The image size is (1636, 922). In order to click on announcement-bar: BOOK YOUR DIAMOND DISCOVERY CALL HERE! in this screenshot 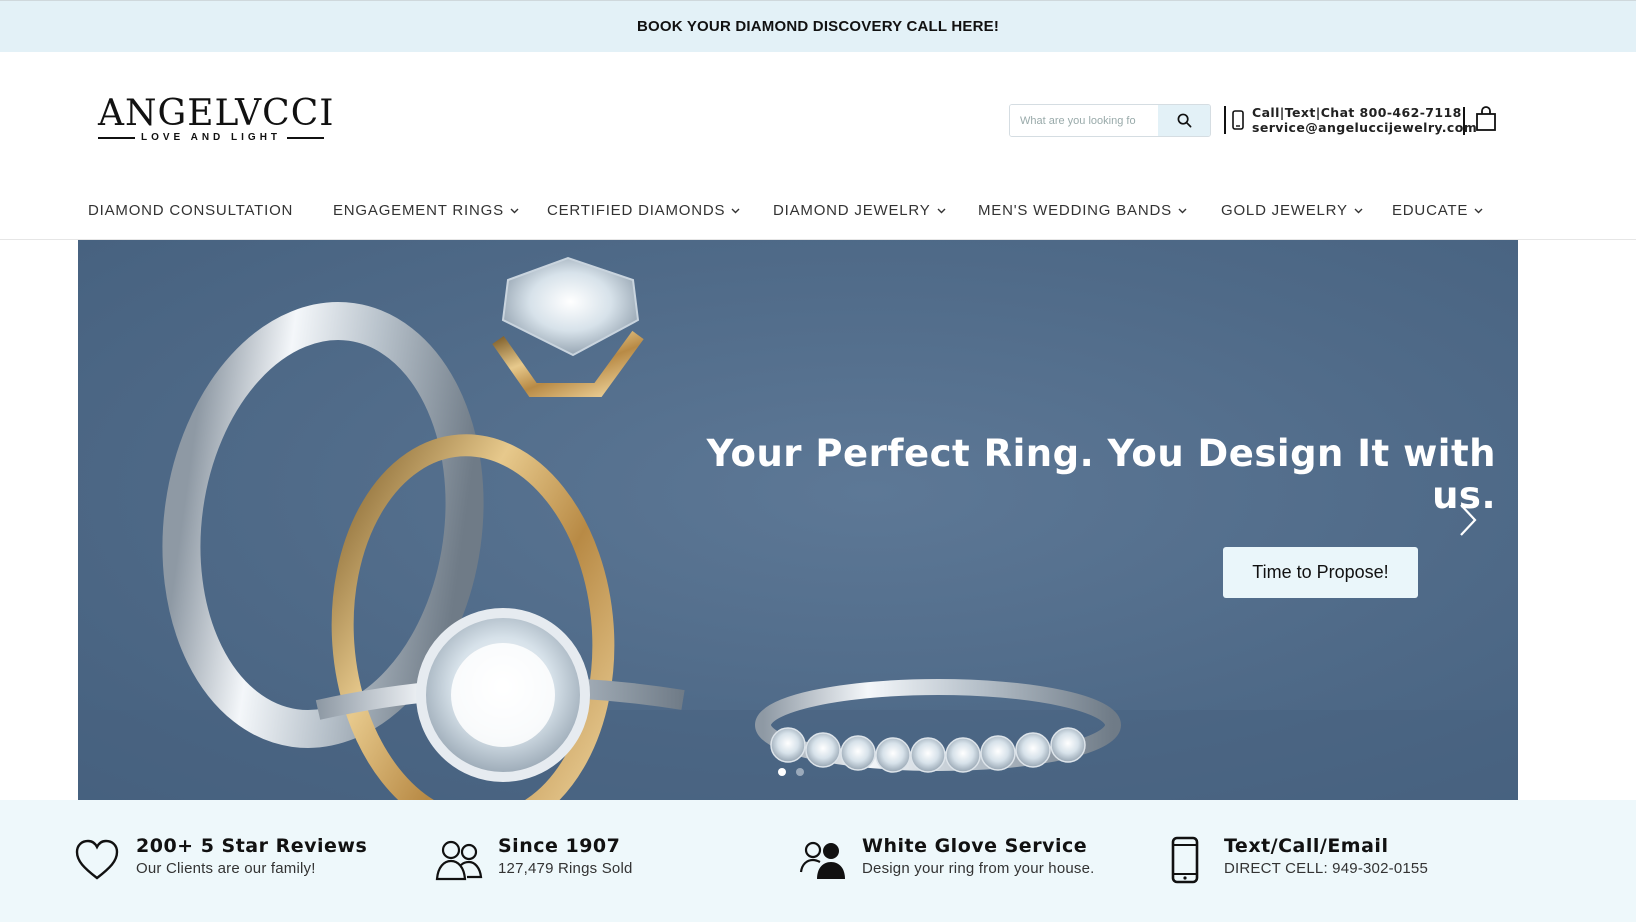, I will do `click(818, 26)`.